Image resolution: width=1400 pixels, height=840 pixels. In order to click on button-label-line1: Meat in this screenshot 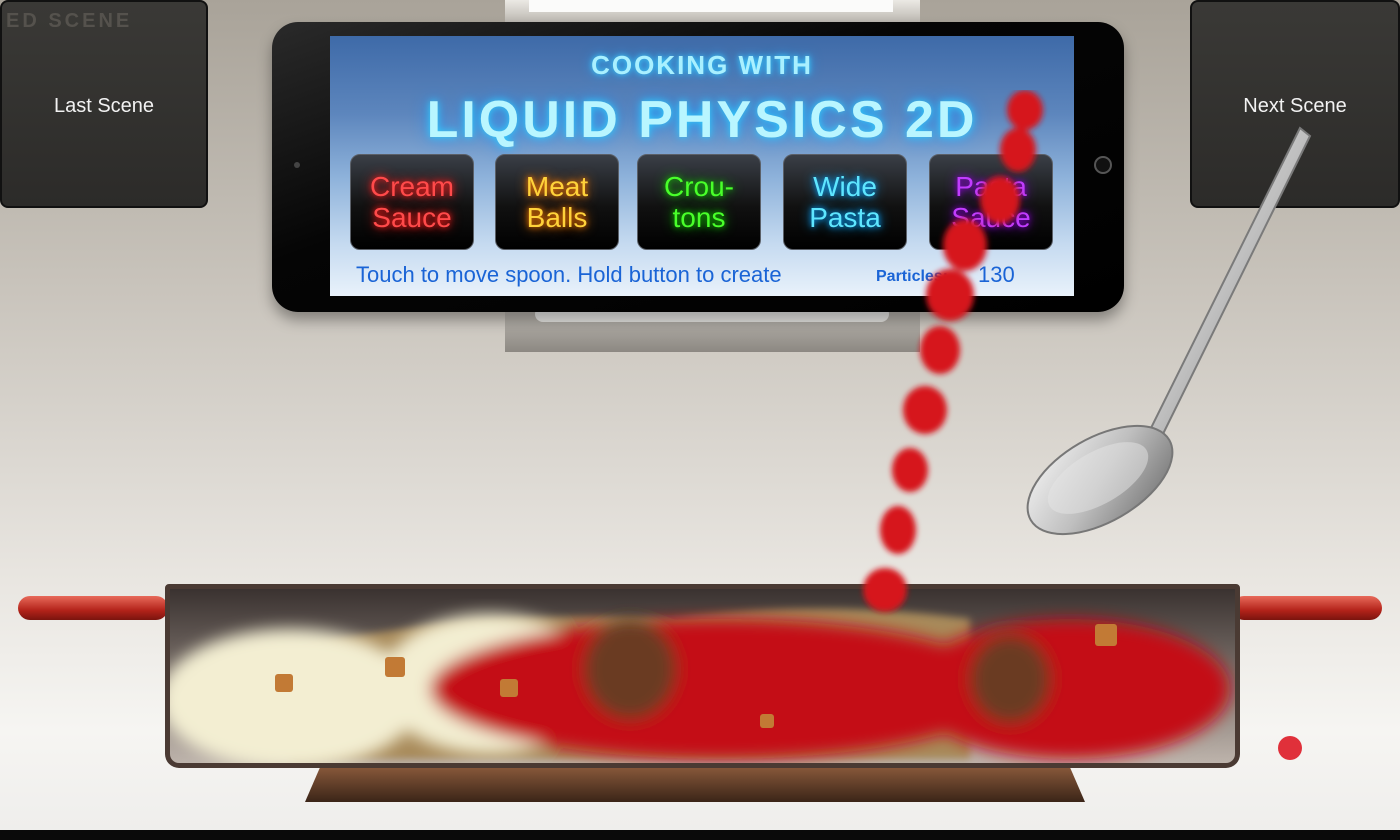, I will do `click(557, 186)`.